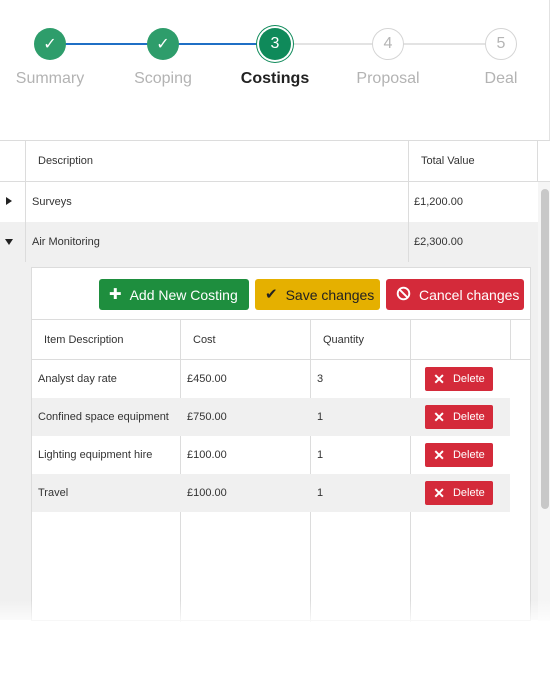 The image size is (550, 689). What do you see at coordinates (103, 417) in the screenshot?
I see `item-description: Confined space equipment` at bounding box center [103, 417].